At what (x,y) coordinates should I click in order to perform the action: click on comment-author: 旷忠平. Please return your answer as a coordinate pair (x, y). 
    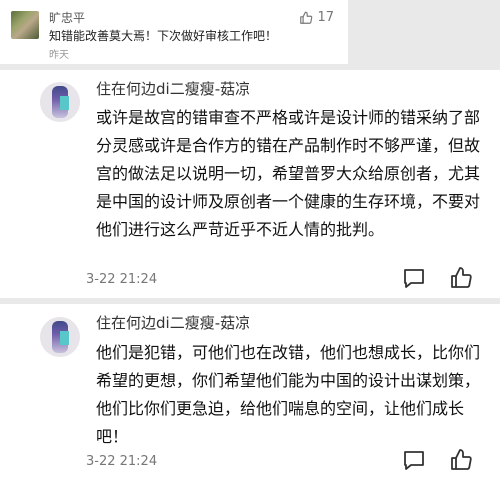
    Looking at the image, I should click on (67, 17).